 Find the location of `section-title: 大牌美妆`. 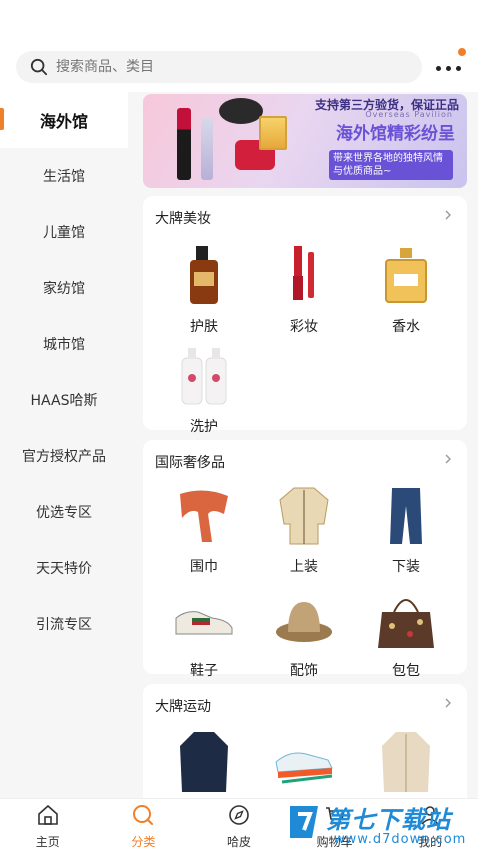

section-title: 大牌美妆 is located at coordinates (183, 219).